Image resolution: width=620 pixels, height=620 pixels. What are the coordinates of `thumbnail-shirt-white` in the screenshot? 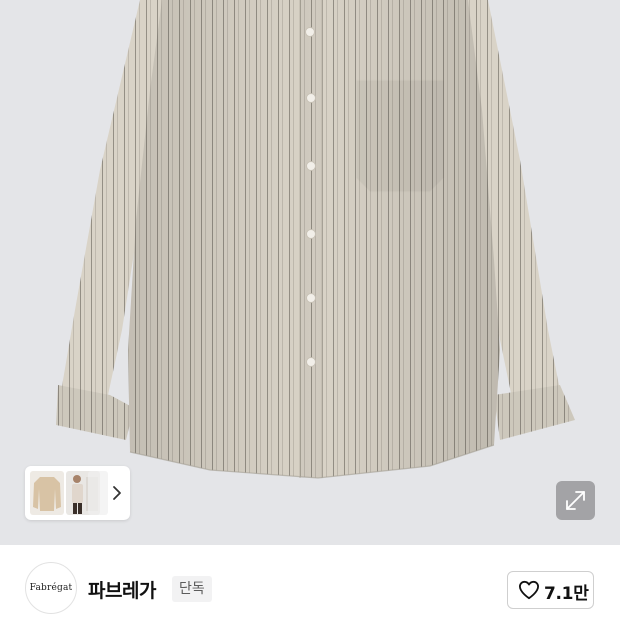 It's located at (98, 493).